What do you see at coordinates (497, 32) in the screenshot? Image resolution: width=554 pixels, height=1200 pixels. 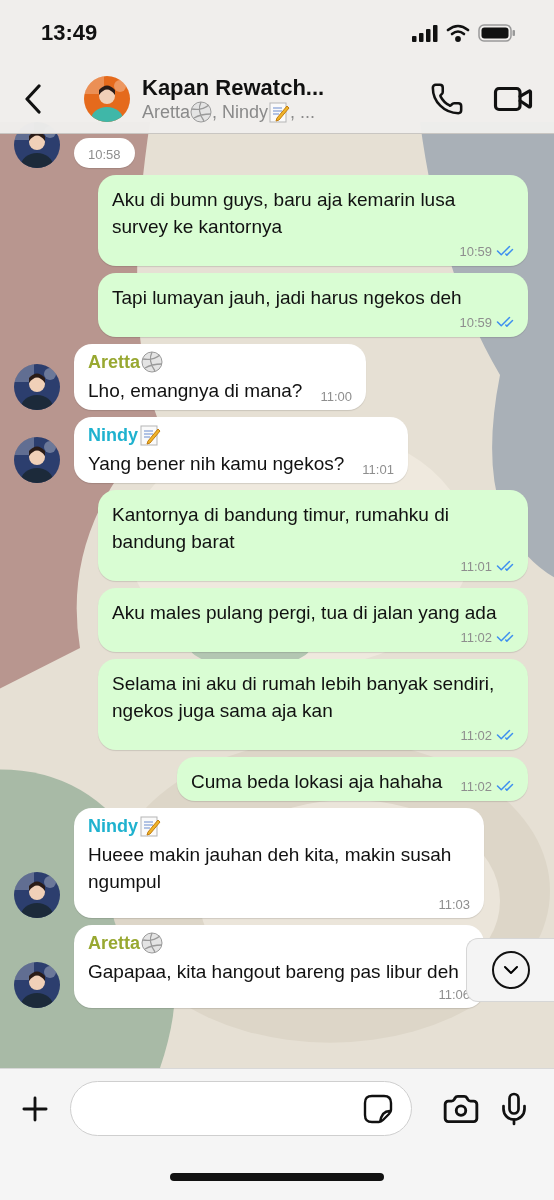 I see `battery-icon` at bounding box center [497, 32].